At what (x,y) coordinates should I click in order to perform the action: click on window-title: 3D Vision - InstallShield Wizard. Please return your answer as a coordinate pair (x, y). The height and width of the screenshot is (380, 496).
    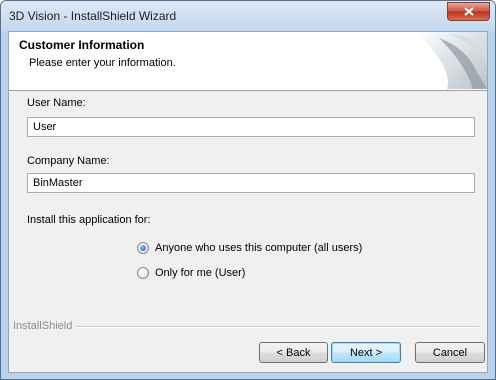
    Looking at the image, I should click on (93, 16).